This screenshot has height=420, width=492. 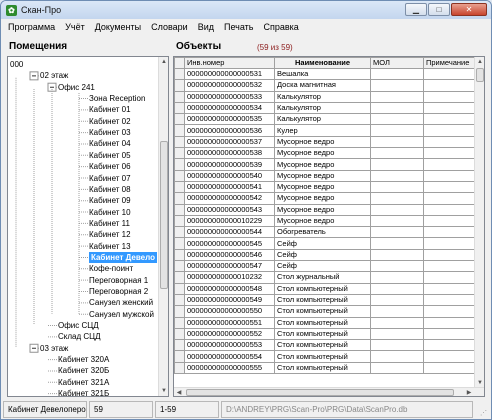 I want to click on table-cell: 000000000000000553, so click(x=229, y=345).